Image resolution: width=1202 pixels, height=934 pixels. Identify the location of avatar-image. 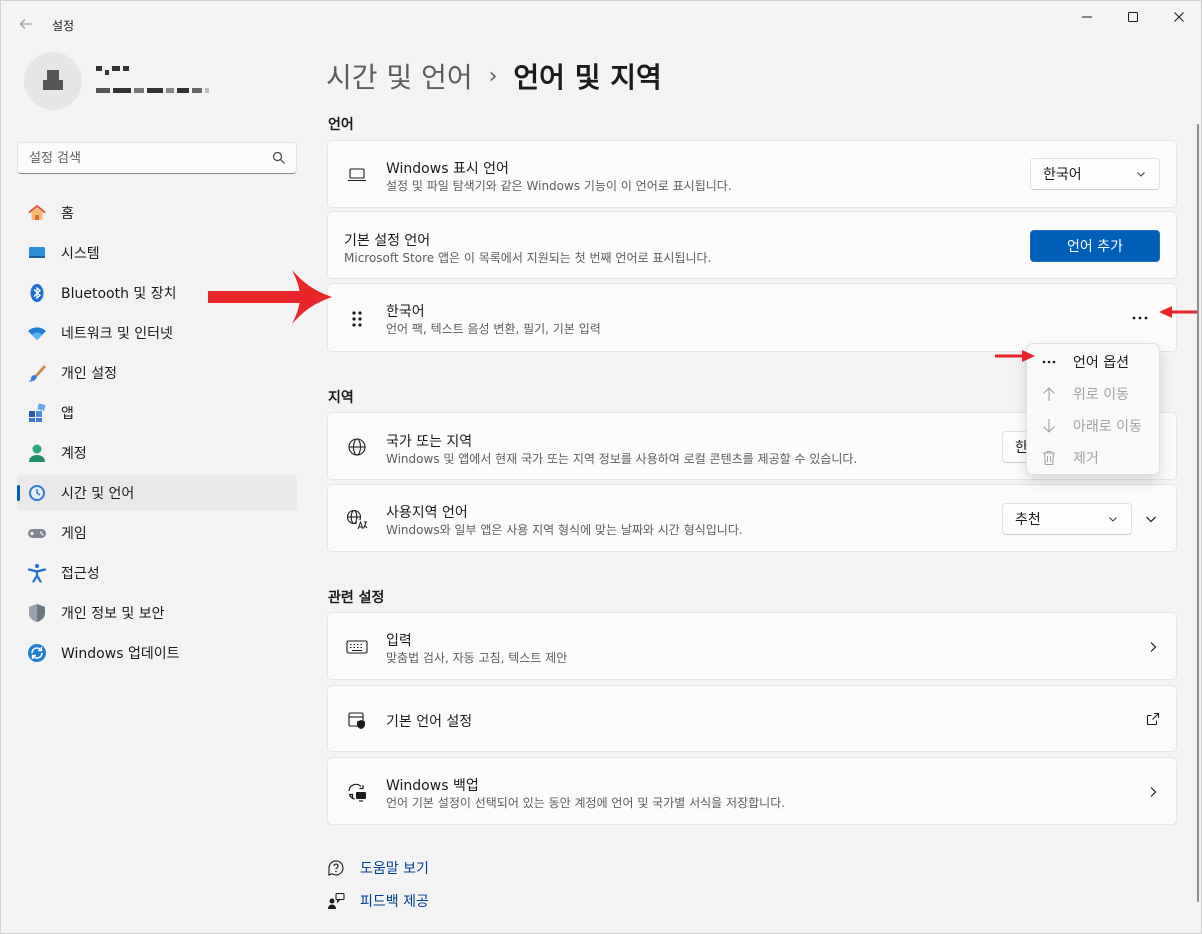
(53, 81).